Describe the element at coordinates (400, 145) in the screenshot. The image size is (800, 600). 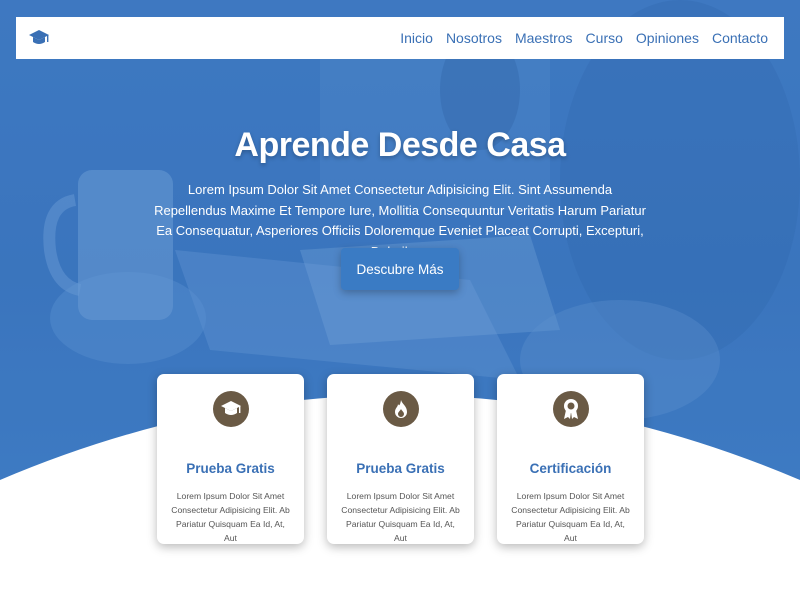
I see `hero-title: Aprende Desde Casa` at that location.